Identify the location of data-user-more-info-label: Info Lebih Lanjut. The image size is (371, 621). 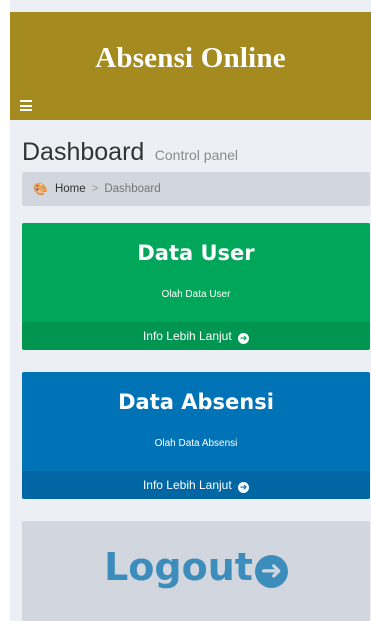
(187, 336).